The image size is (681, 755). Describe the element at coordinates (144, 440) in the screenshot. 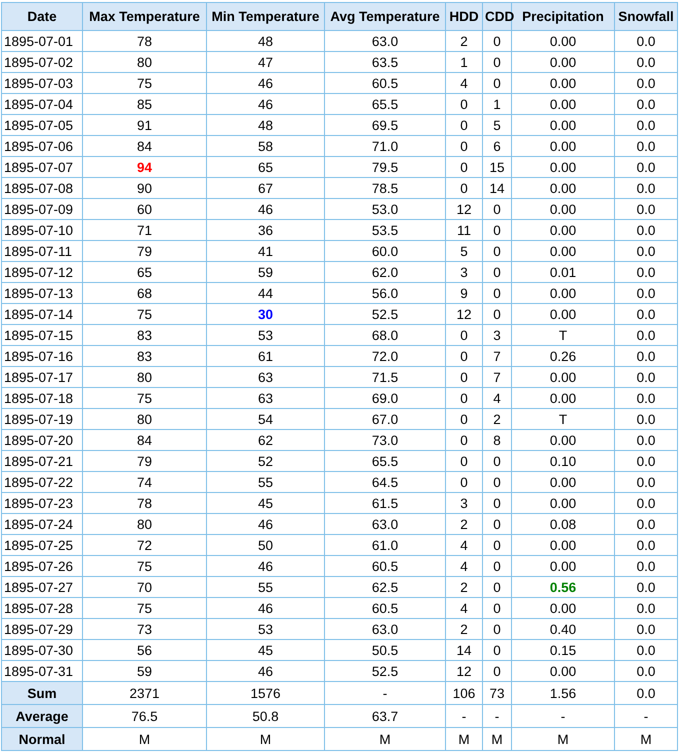

I see `table-cell: 84` at that location.